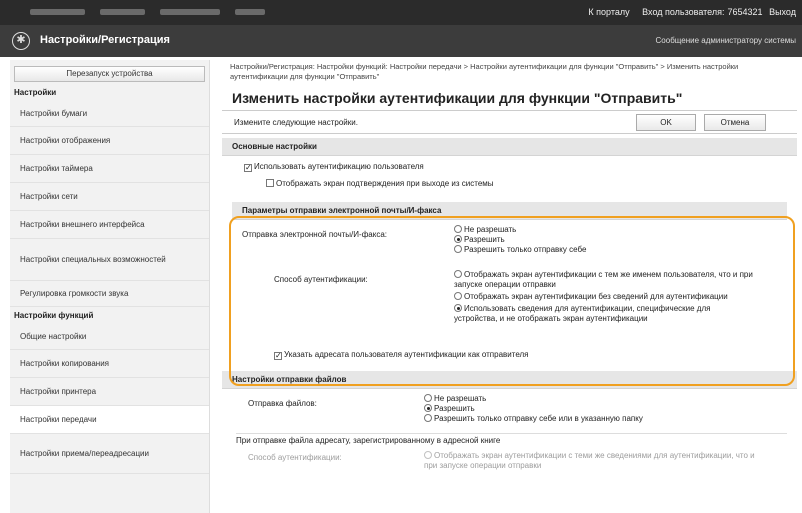  Describe the element at coordinates (248, 168) in the screenshot. I see `use-auth-checkbox: ✓` at that location.